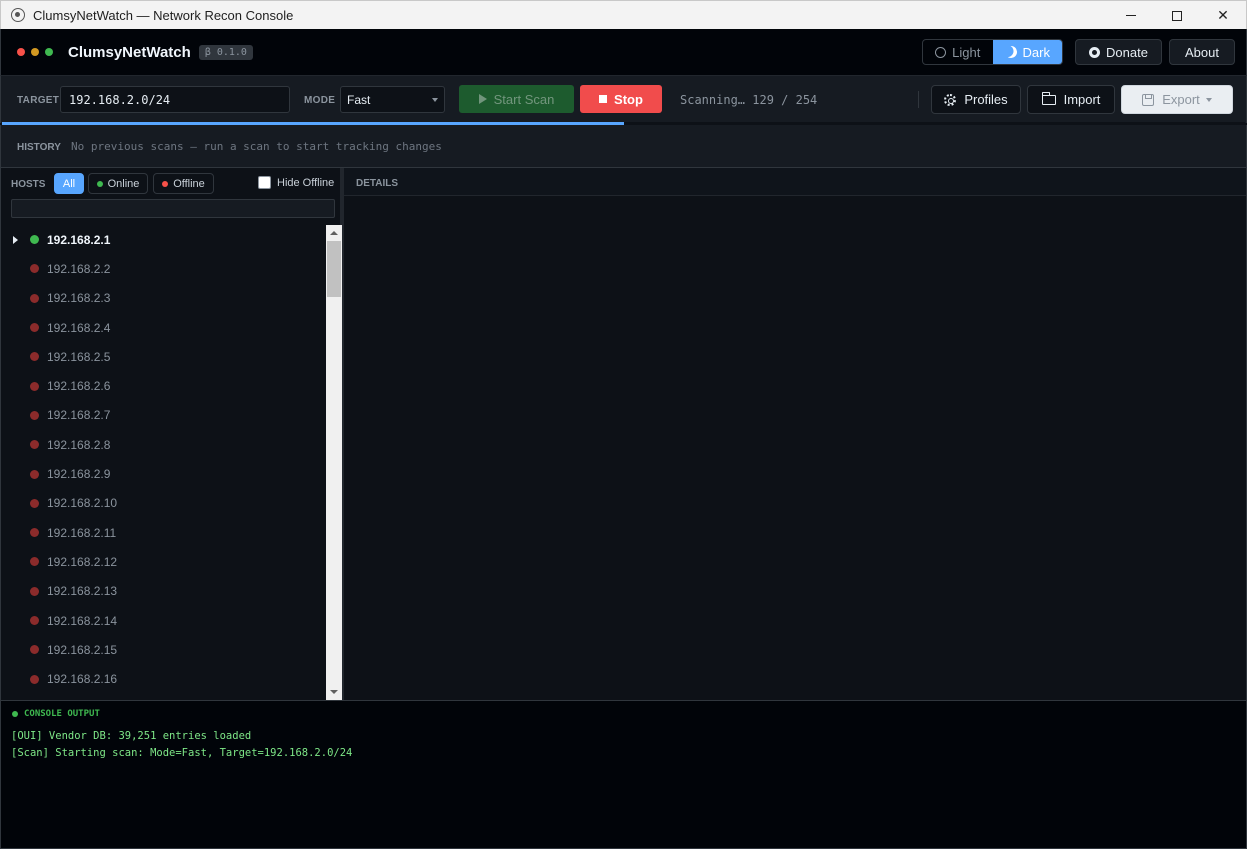 The height and width of the screenshot is (849, 1247). What do you see at coordinates (163, 532) in the screenshot?
I see `host-row: 192.168.2.11` at bounding box center [163, 532].